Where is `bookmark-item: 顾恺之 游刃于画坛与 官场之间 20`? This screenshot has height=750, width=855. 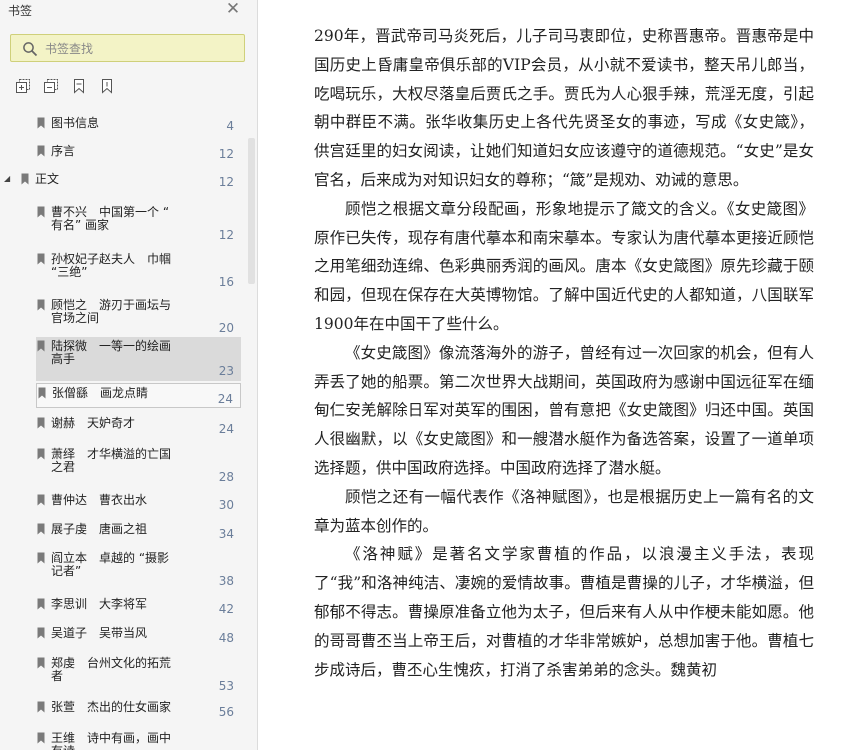
bookmark-item: 顾恺之 游刃于画坛与 官场之间 20 is located at coordinates (120, 317).